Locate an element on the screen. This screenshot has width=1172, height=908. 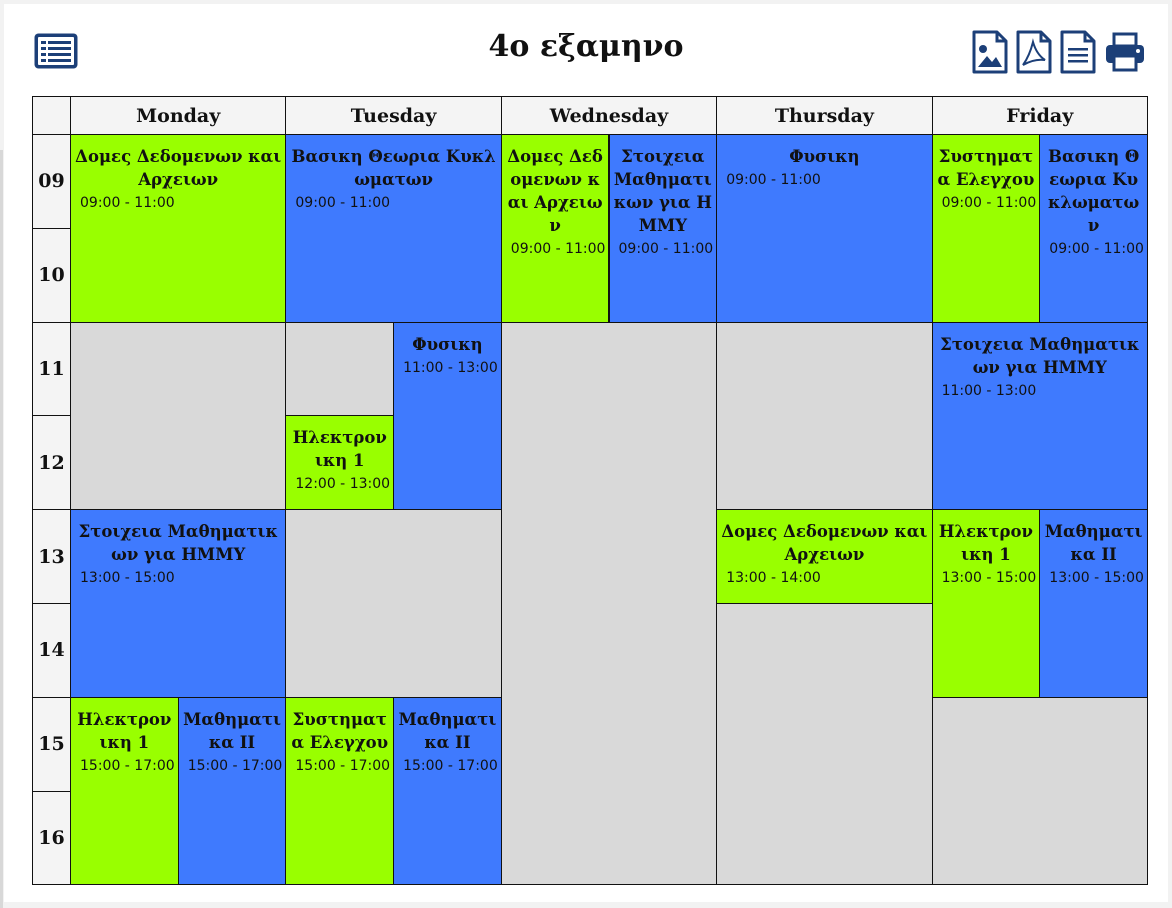
page-edge-shadow is located at coordinates (1, 529).